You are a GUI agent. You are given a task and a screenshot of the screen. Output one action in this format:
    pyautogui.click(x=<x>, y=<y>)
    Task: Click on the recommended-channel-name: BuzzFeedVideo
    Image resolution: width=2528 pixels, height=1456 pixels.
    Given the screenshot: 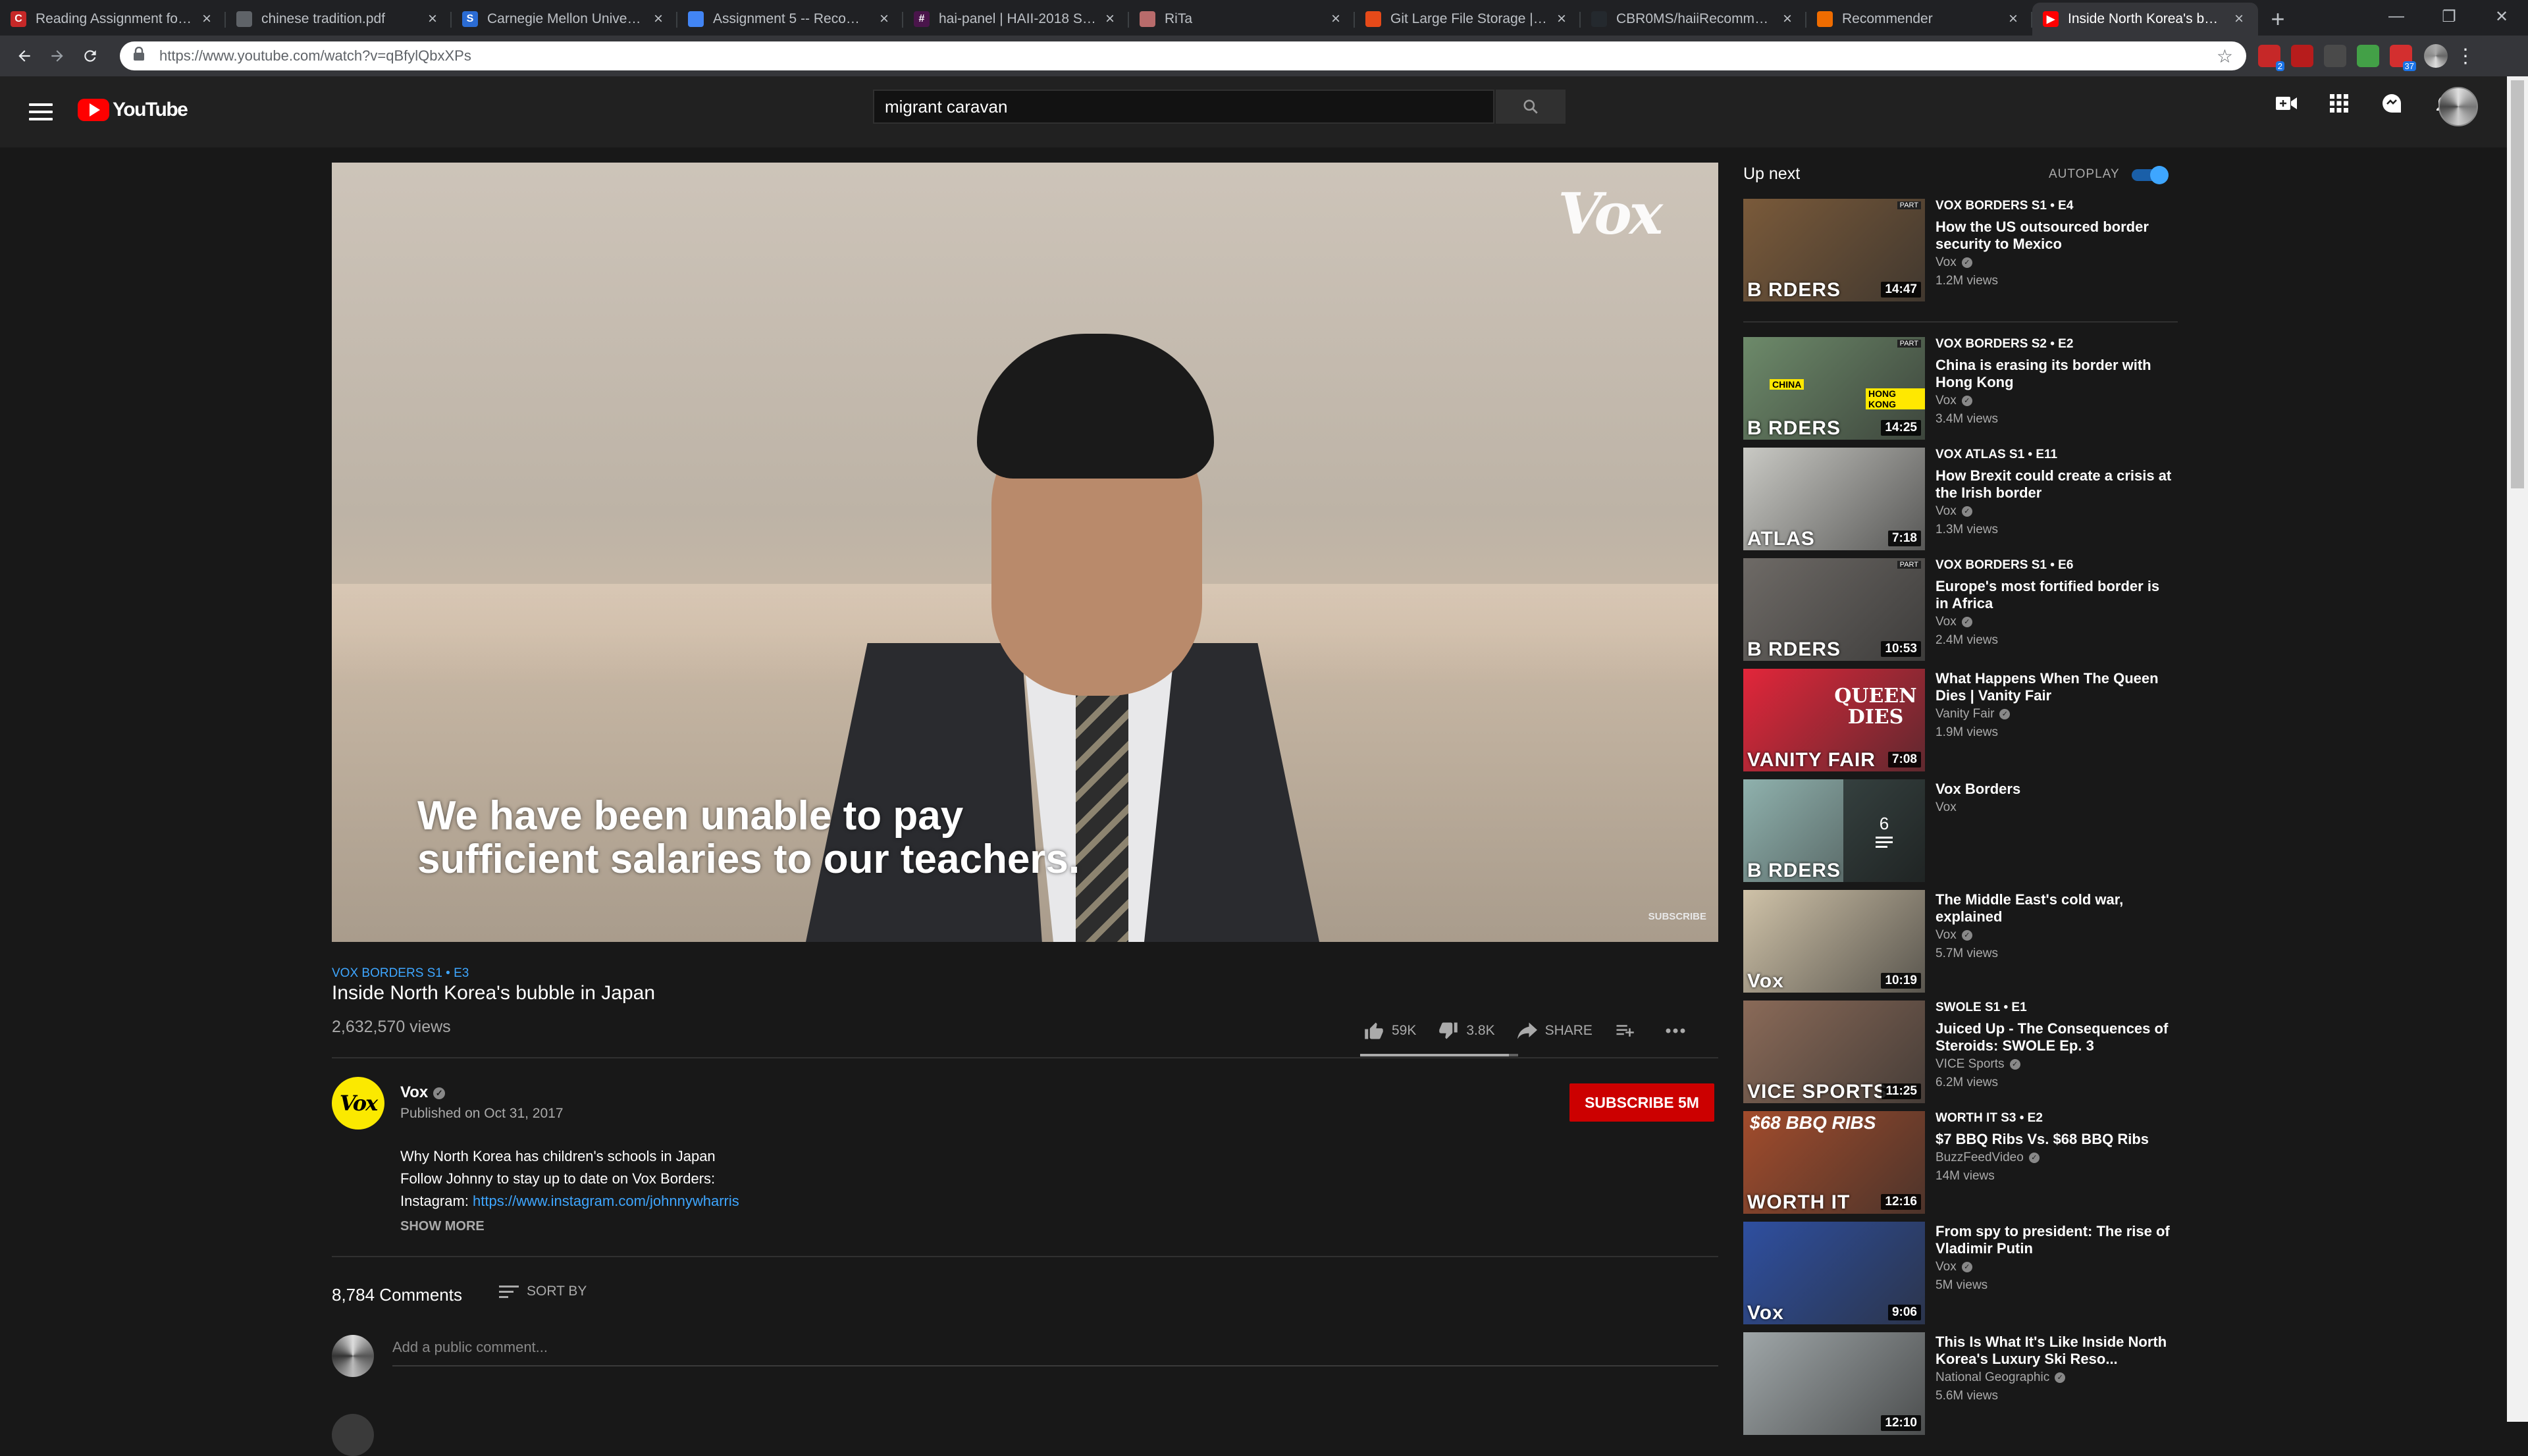 What is the action you would take?
    pyautogui.click(x=1980, y=1157)
    